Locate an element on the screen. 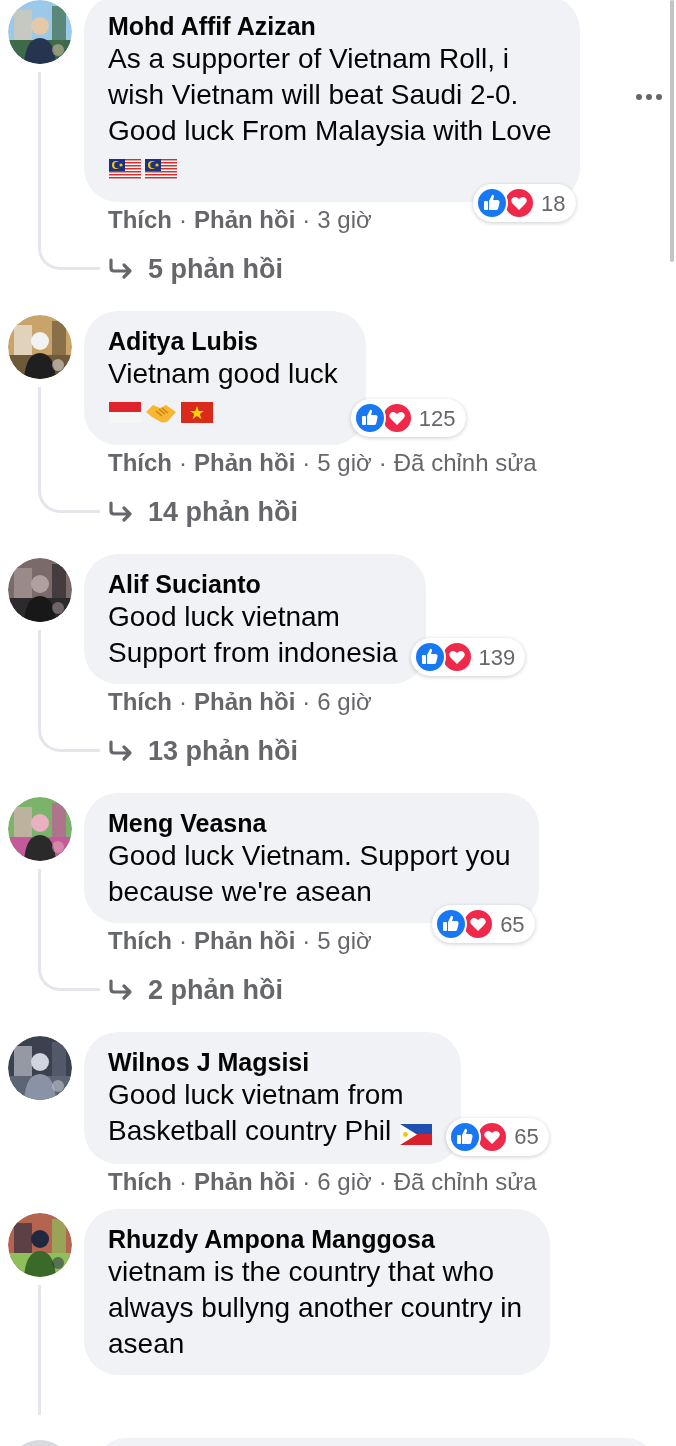  reaction-count: 125 is located at coordinates (437, 418).